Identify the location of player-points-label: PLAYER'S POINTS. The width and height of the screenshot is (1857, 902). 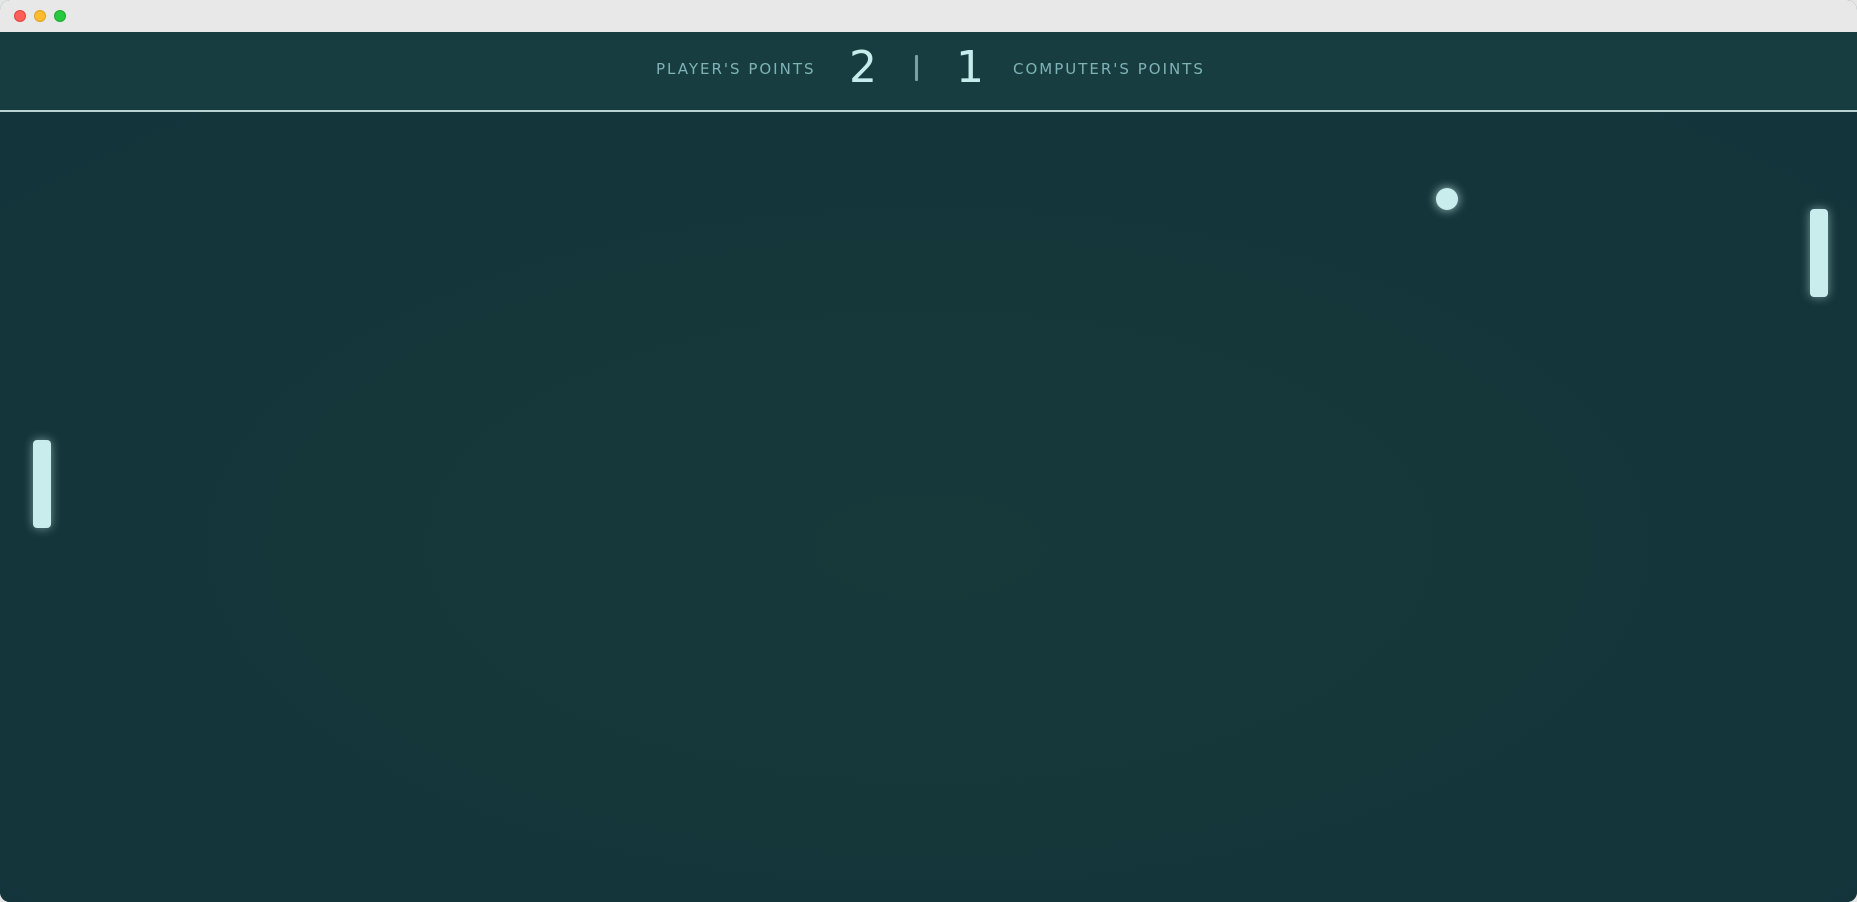
(736, 69).